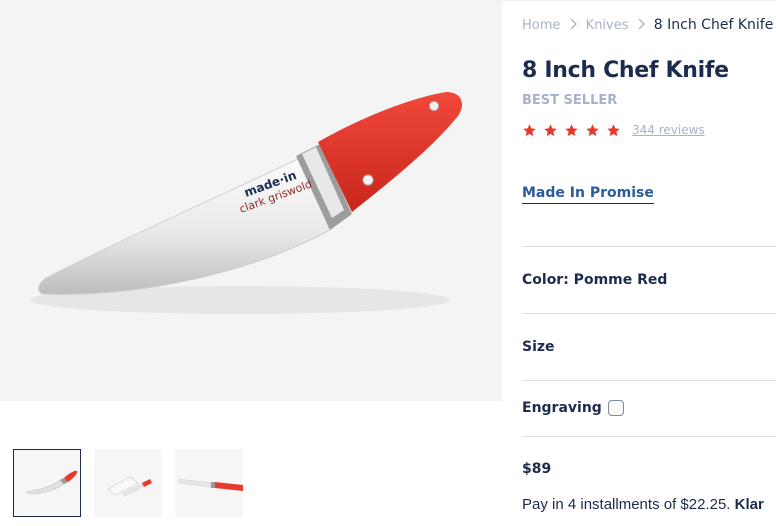  What do you see at coordinates (616, 408) in the screenshot?
I see `engraving-checkbox` at bounding box center [616, 408].